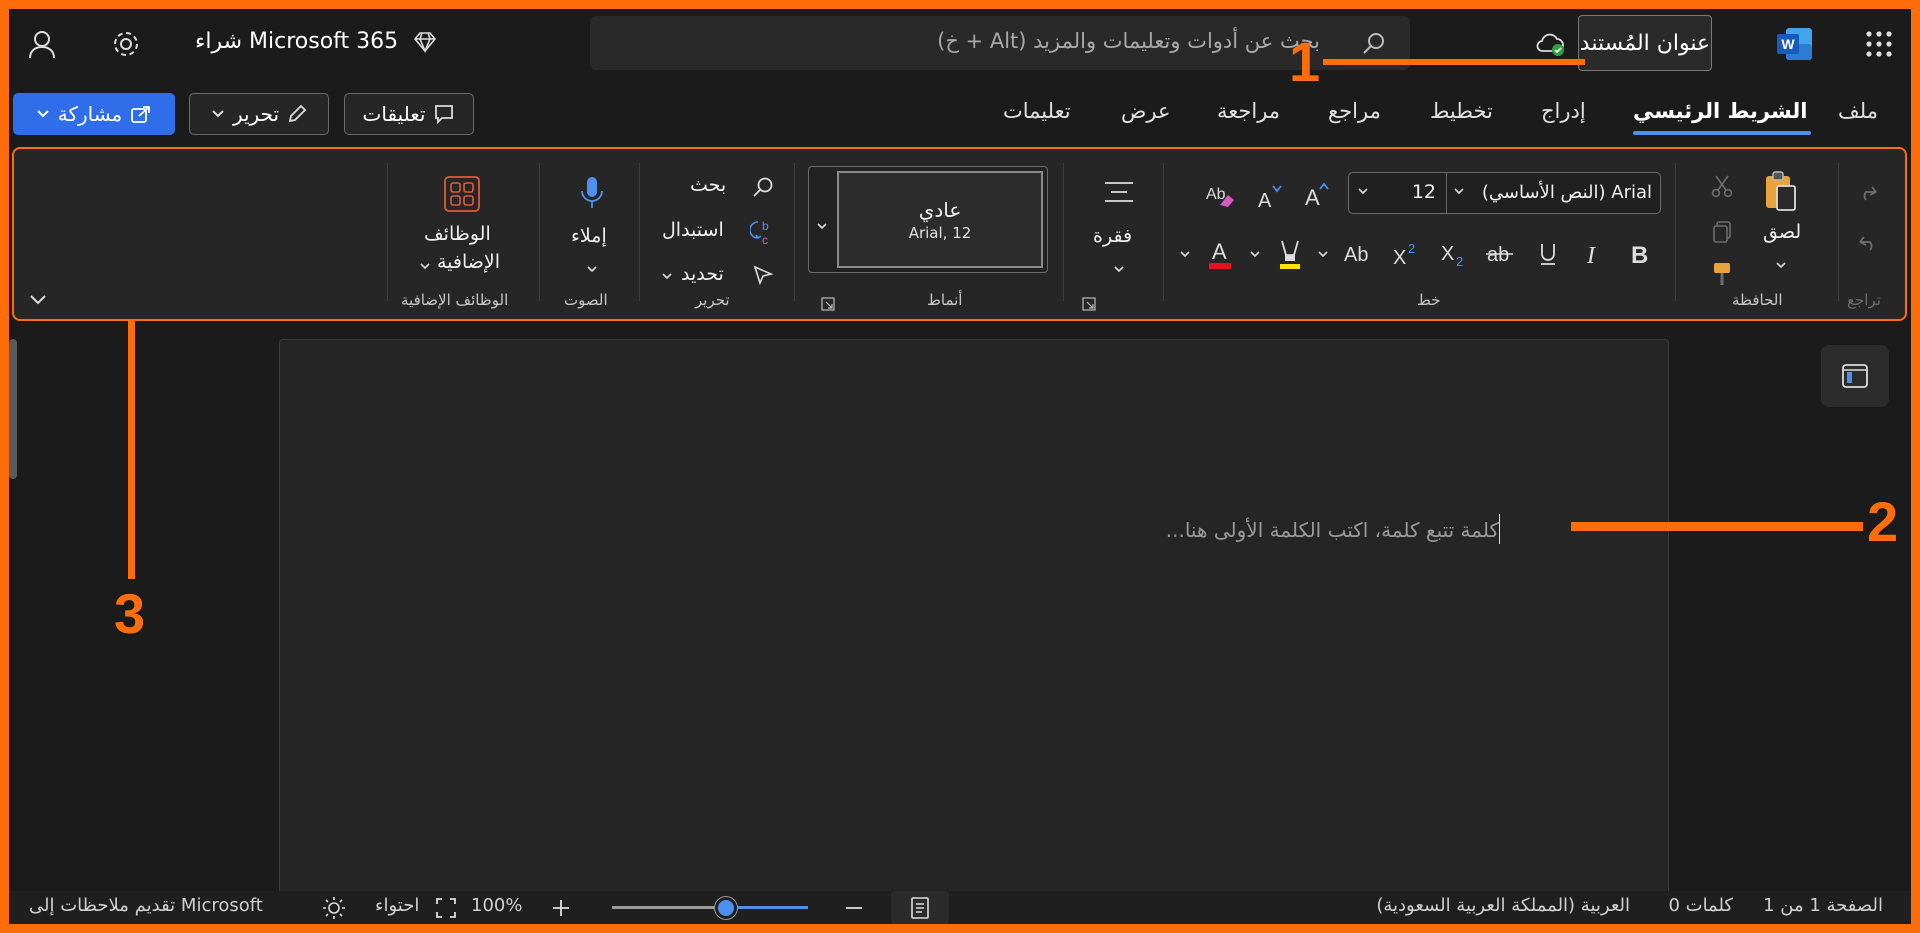  Describe the element at coordinates (945, 300) in the screenshot. I see `styles-group-label: أنماط` at that location.